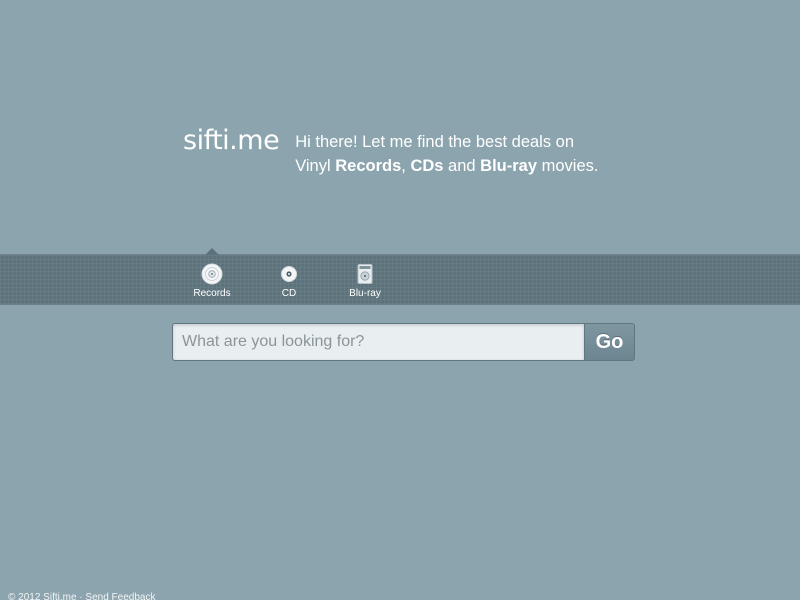 The height and width of the screenshot is (600, 800). What do you see at coordinates (231, 140) in the screenshot?
I see `logo: sifti.me` at bounding box center [231, 140].